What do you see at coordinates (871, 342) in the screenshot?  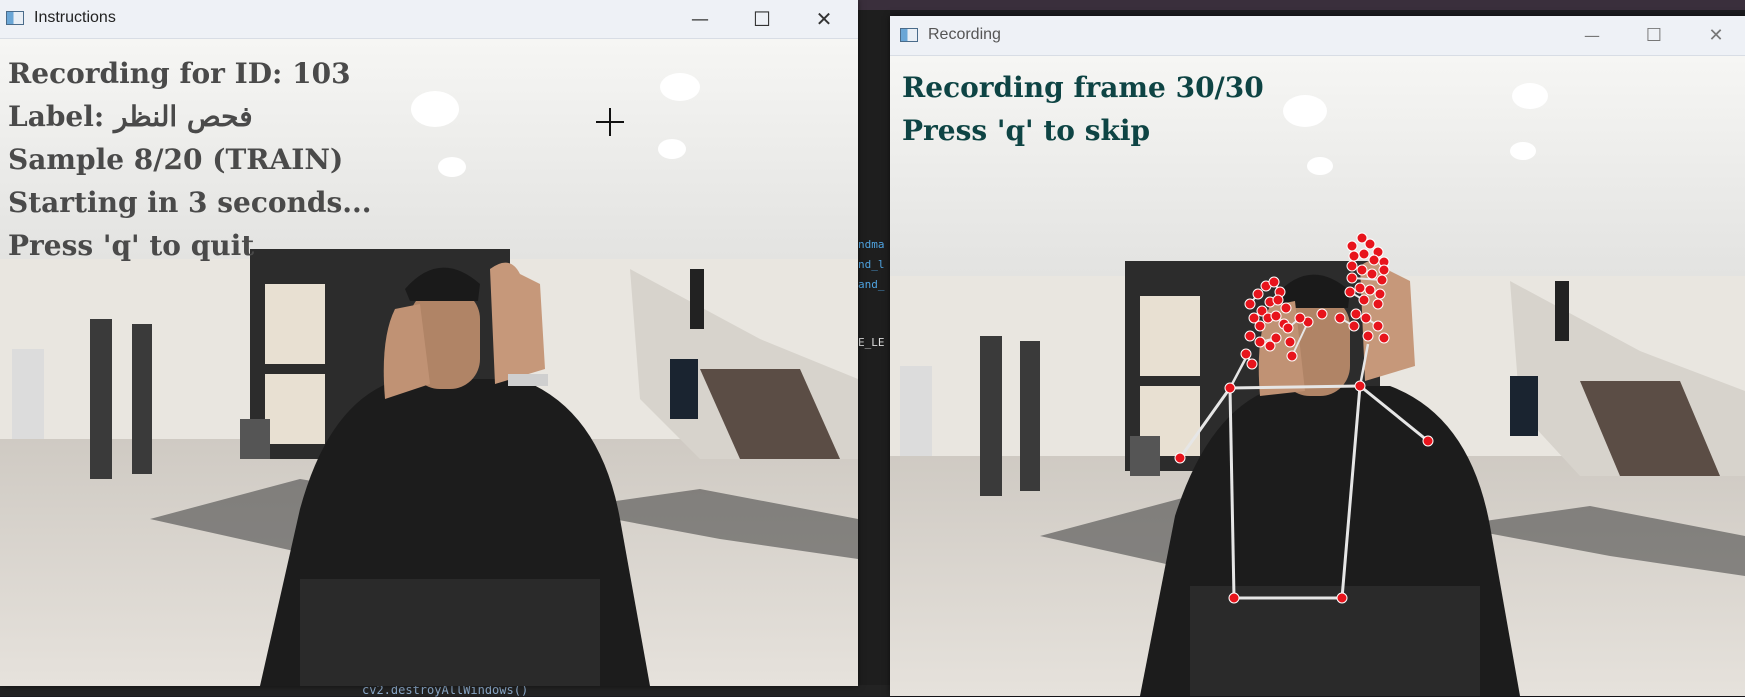 I see `code-fragment: E_LE` at bounding box center [871, 342].